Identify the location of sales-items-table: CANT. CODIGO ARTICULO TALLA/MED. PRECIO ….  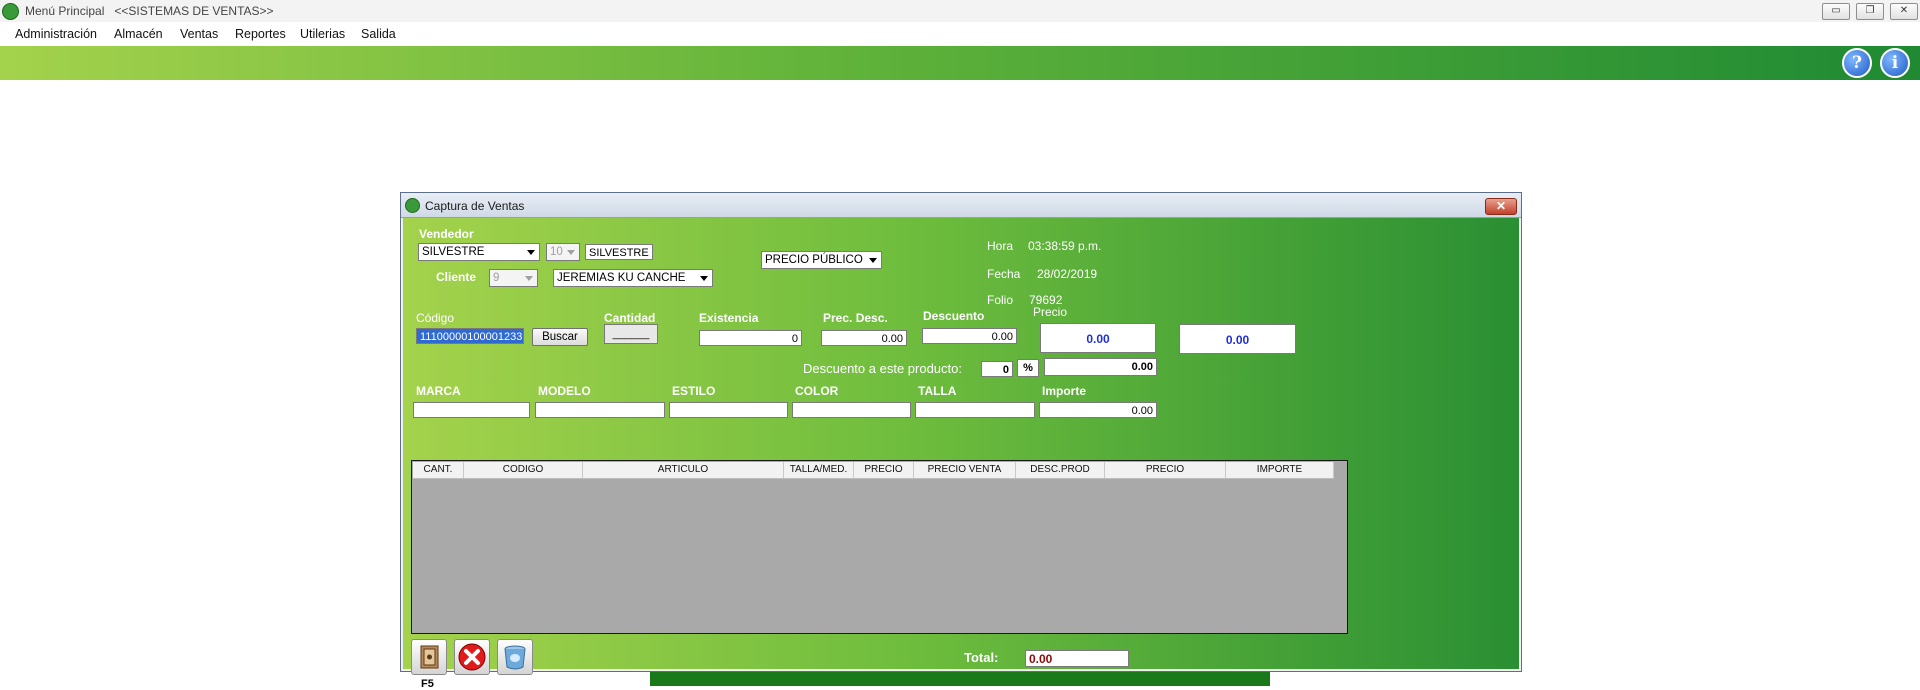
(879, 547).